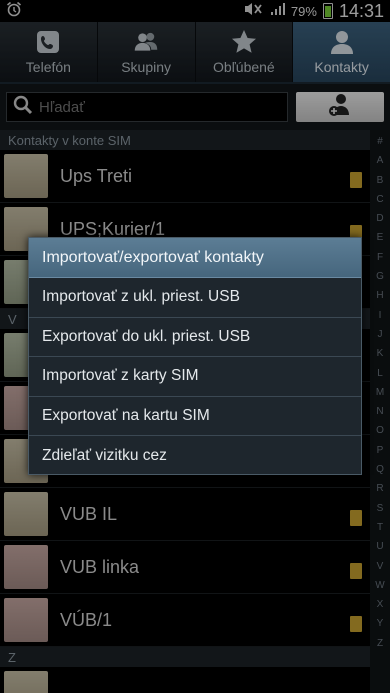 Image resolution: width=390 pixels, height=693 pixels. What do you see at coordinates (195, 456) in the screenshot?
I see `menu-item-share-namecard: Zdieľať vizitku cez` at bounding box center [195, 456].